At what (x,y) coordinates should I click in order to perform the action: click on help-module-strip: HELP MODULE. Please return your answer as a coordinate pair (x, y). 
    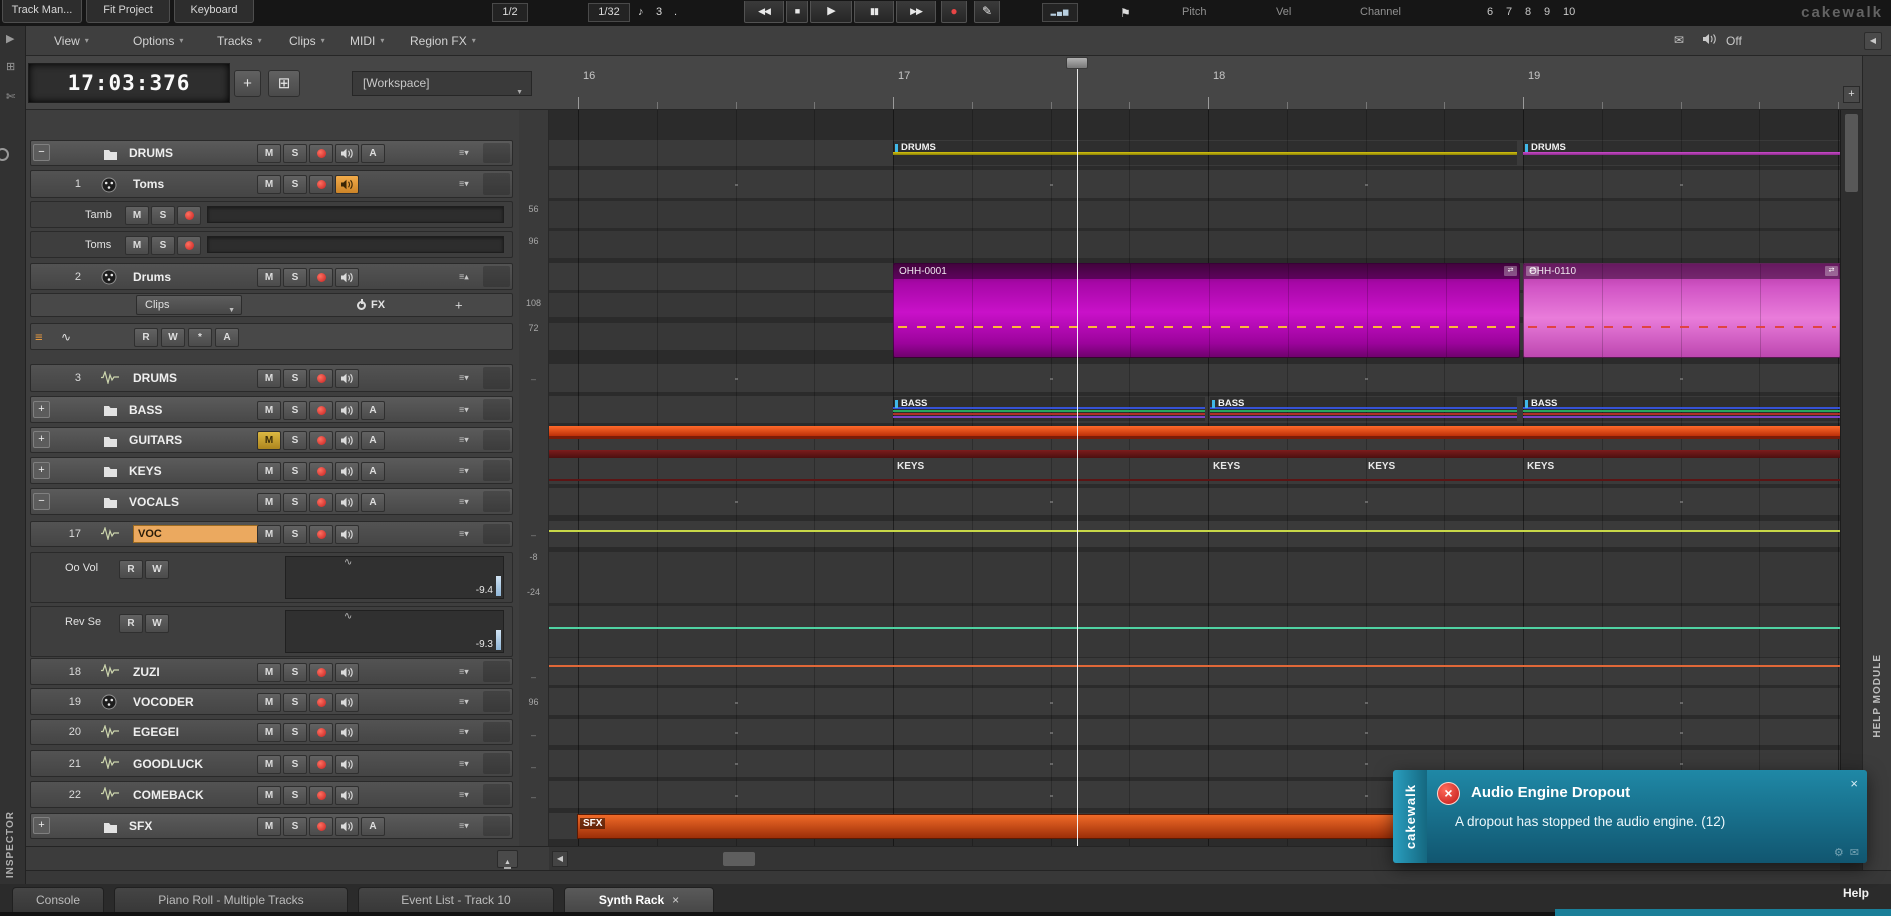
    Looking at the image, I should click on (1876, 463).